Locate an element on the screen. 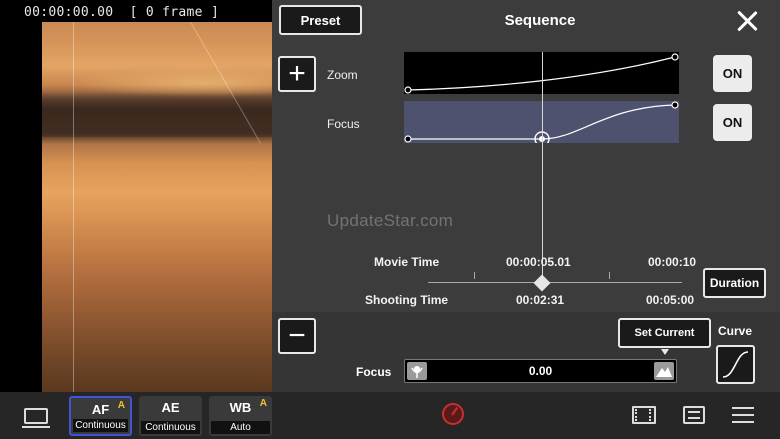  shooting-time-end: 00:05:00 is located at coordinates (670, 300).